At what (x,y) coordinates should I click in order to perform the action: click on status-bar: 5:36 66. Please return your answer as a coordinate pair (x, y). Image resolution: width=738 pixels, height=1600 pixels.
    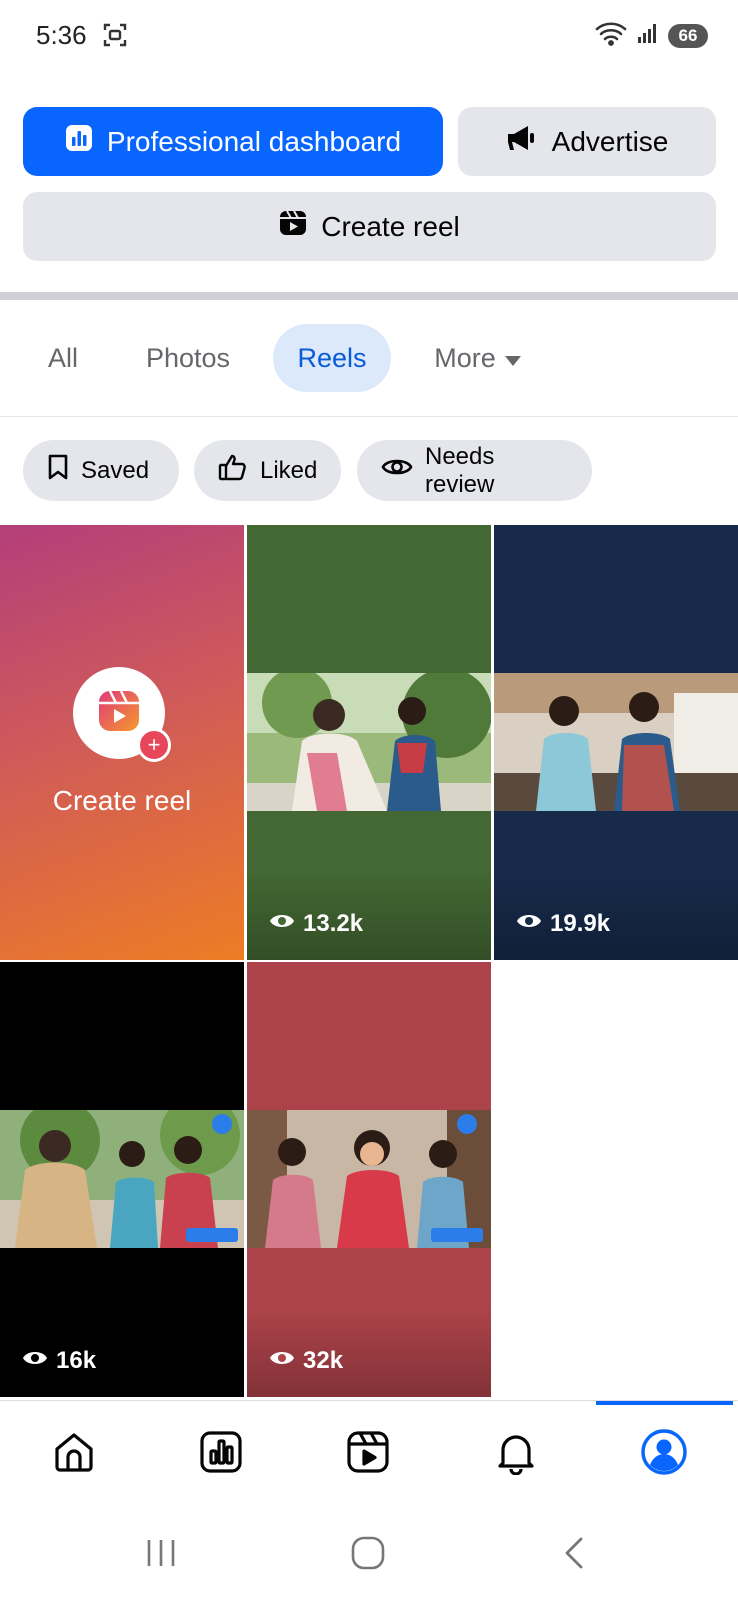
    Looking at the image, I should click on (369, 36).